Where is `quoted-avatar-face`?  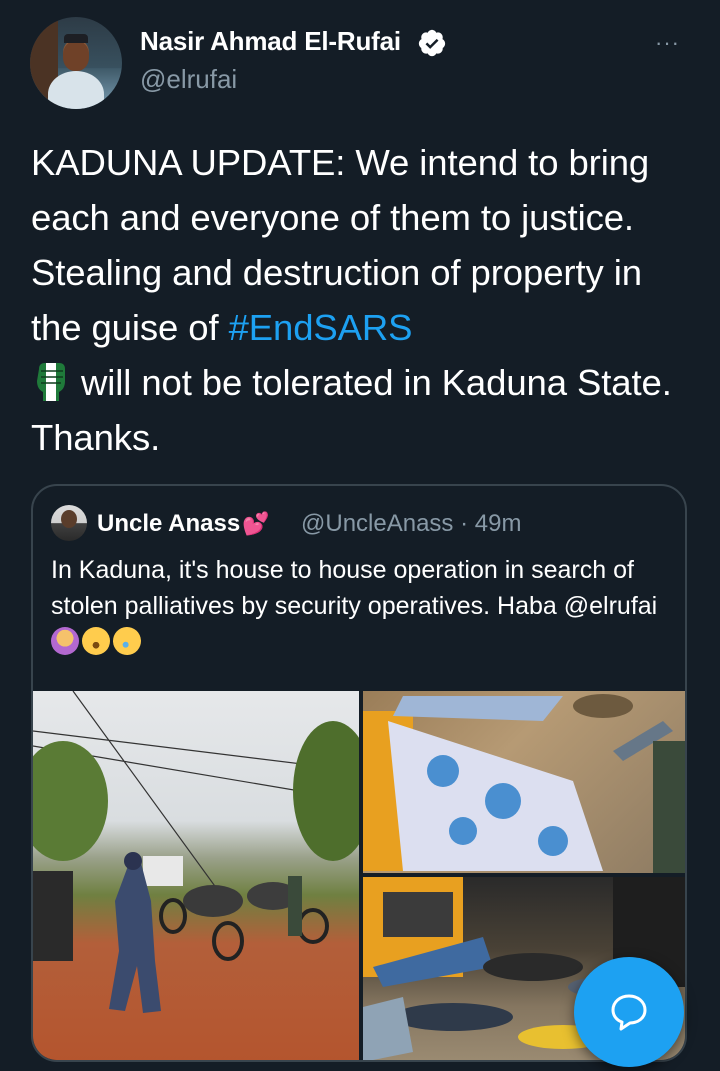 quoted-avatar-face is located at coordinates (69, 519).